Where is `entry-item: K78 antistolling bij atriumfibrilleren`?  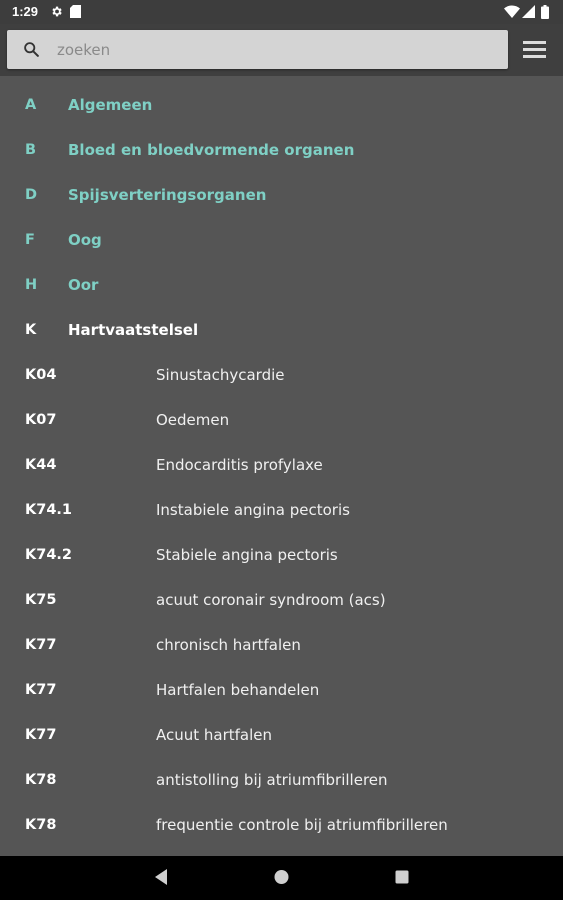 entry-item: K78 antistolling bij atriumfibrilleren is located at coordinates (281, 780).